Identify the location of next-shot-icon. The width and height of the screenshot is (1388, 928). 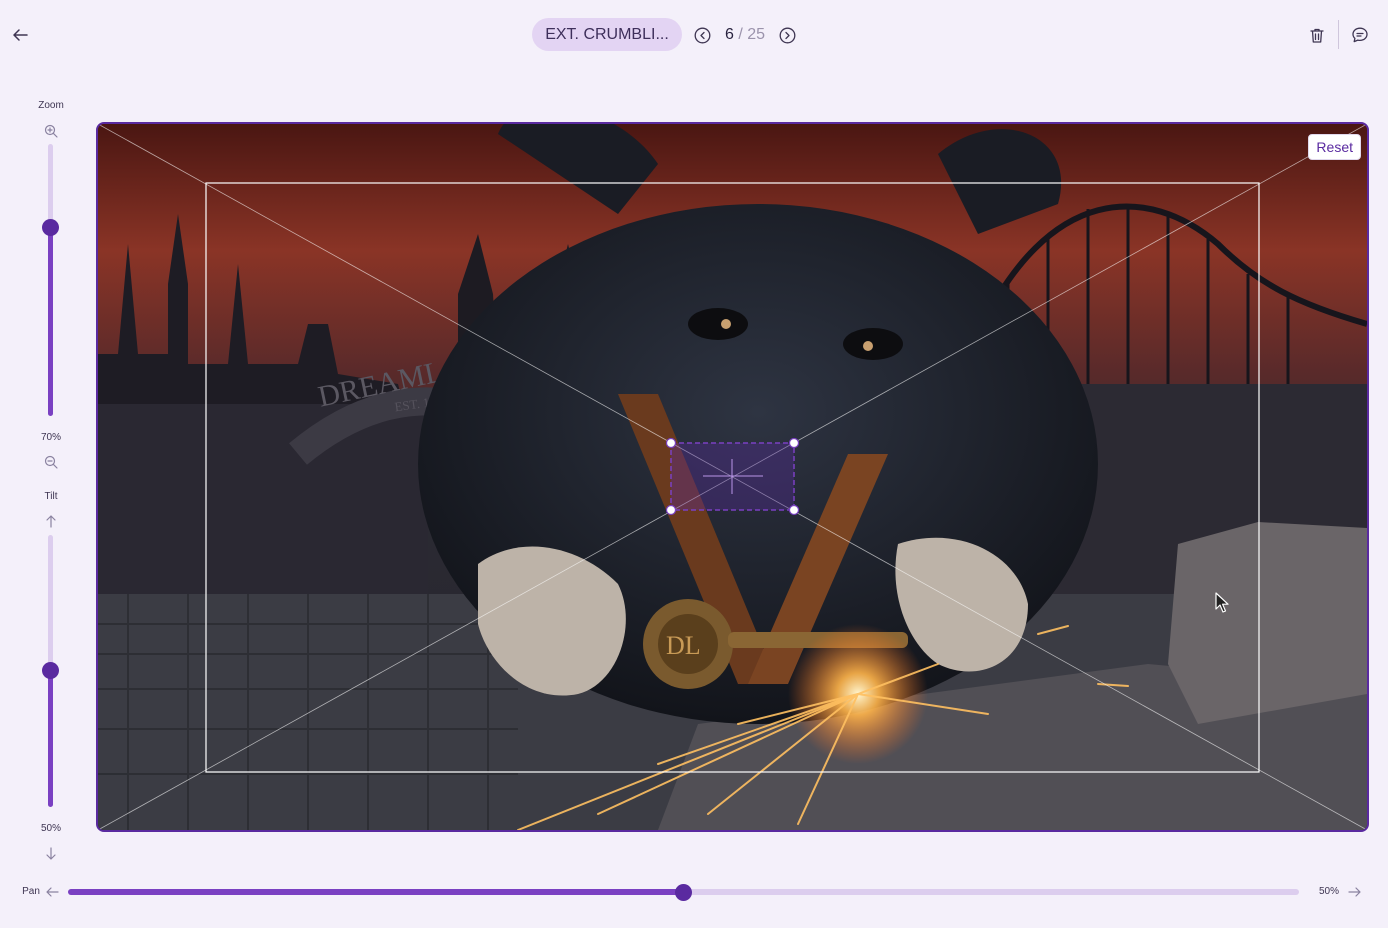
(787, 35).